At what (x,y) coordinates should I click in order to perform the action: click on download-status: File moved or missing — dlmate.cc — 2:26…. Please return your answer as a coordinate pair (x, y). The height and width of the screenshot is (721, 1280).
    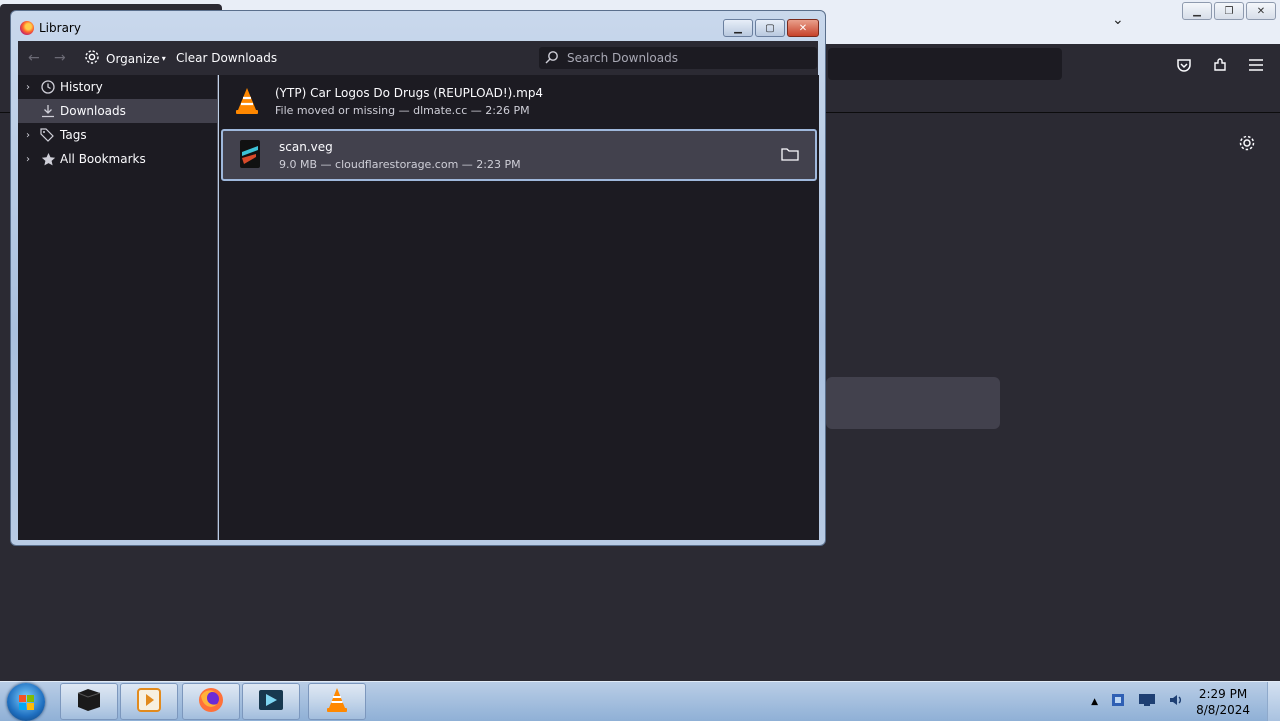
    Looking at the image, I should click on (402, 110).